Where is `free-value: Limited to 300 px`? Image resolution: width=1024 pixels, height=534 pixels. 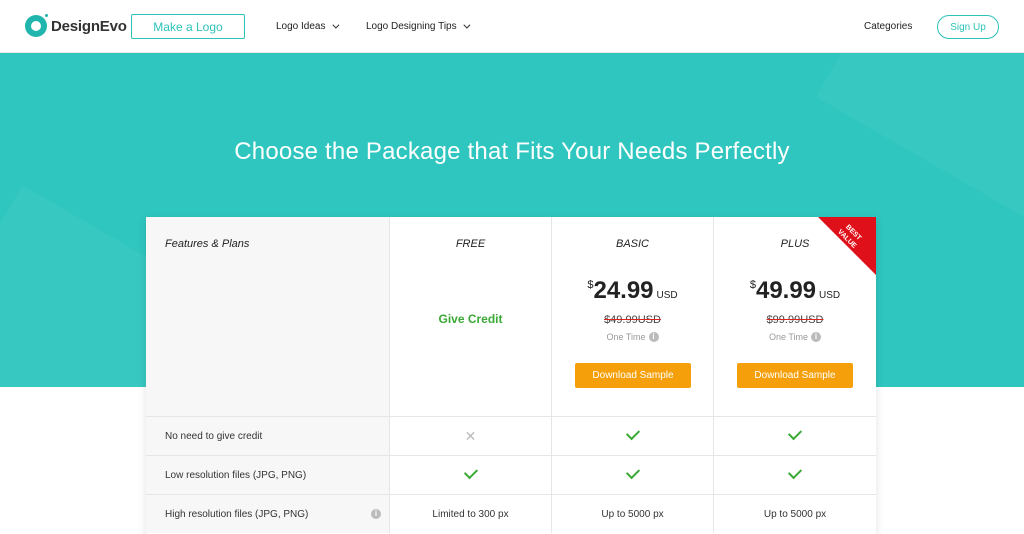
free-value: Limited to 300 px is located at coordinates (470, 514).